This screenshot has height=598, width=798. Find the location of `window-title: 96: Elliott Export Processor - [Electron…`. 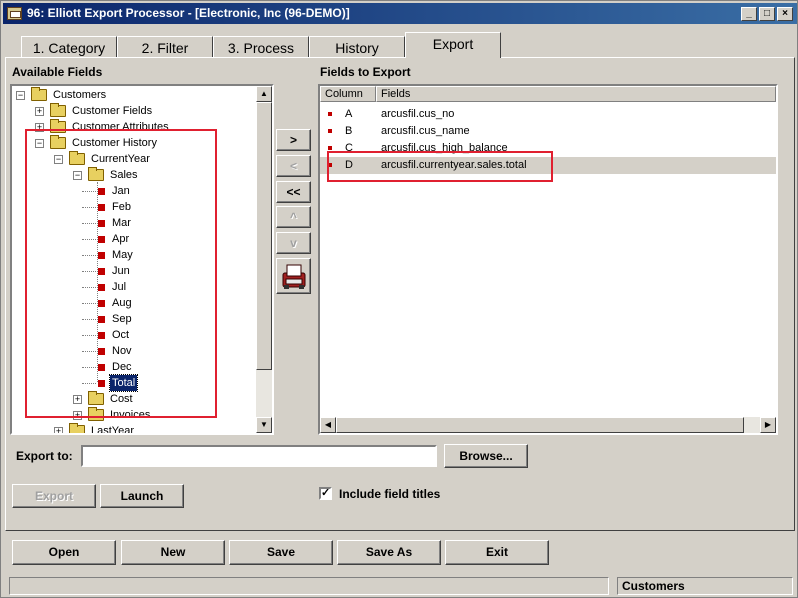

window-title: 96: Elliott Export Processor - [Electron… is located at coordinates (188, 13).